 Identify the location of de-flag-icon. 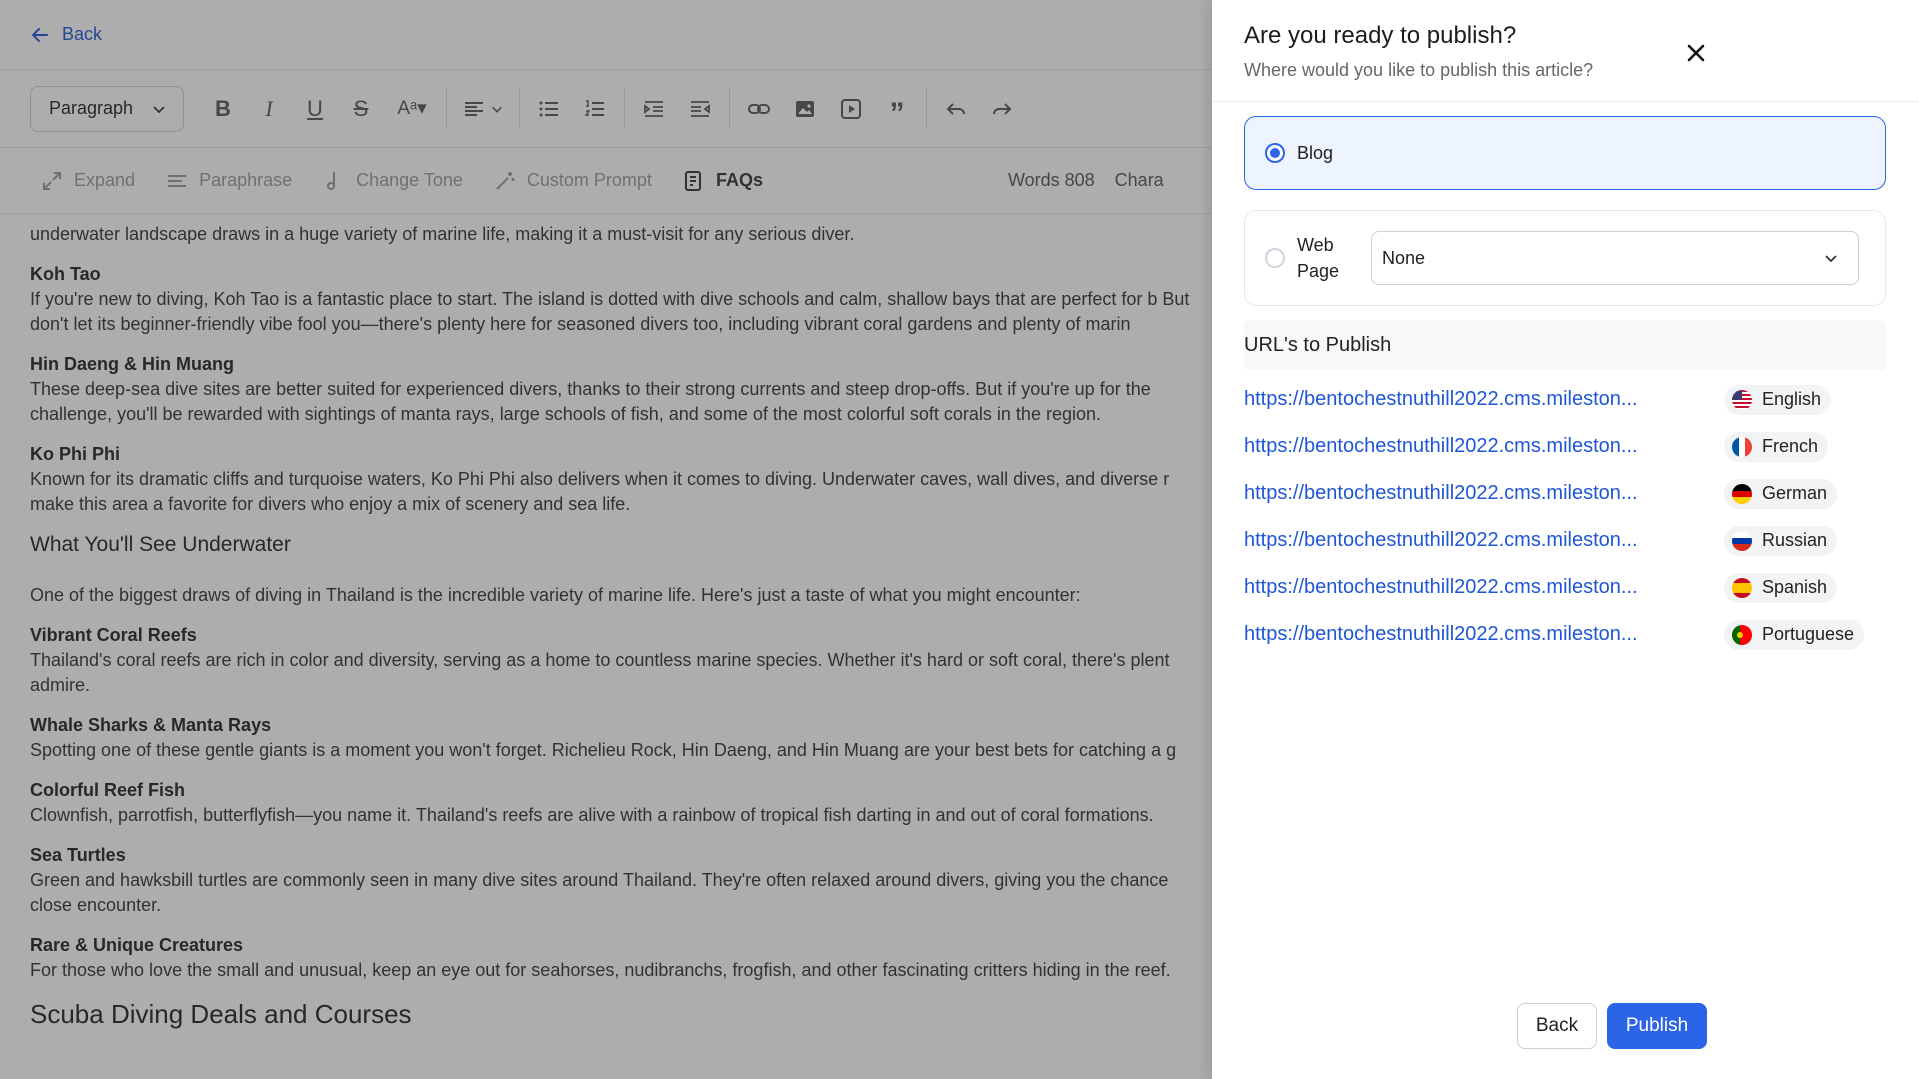
(1742, 493).